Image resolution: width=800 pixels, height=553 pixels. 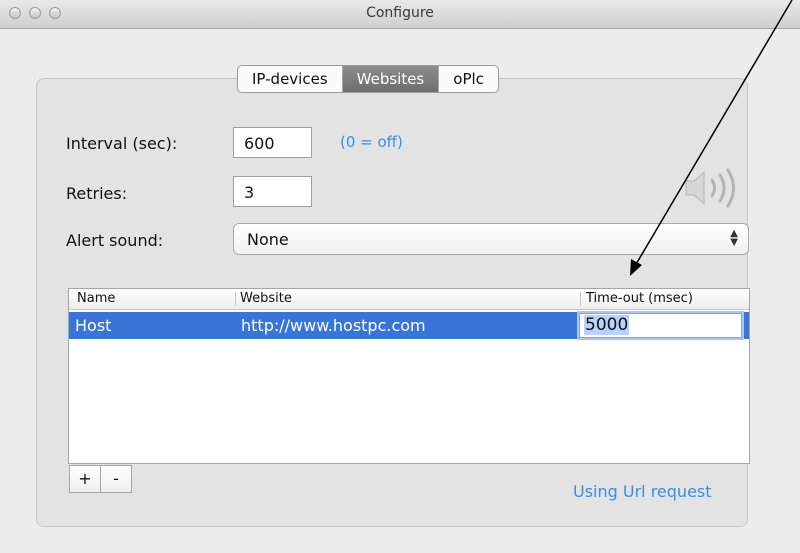 I want to click on table-row: Host http://www.hostpc.com 5000, so click(x=409, y=325).